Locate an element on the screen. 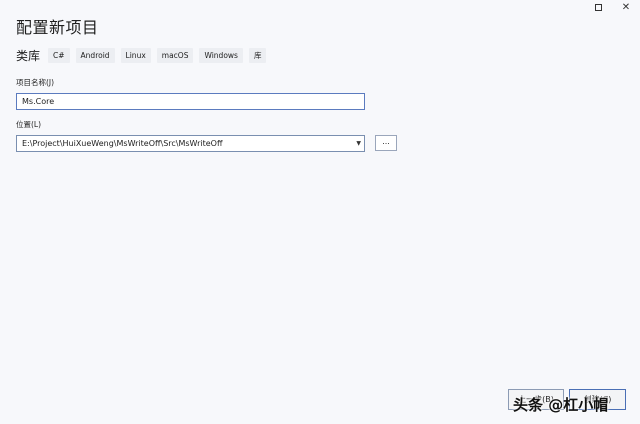 The width and height of the screenshot is (640, 424). project-name-label: 项目名称(J) is located at coordinates (35, 82).